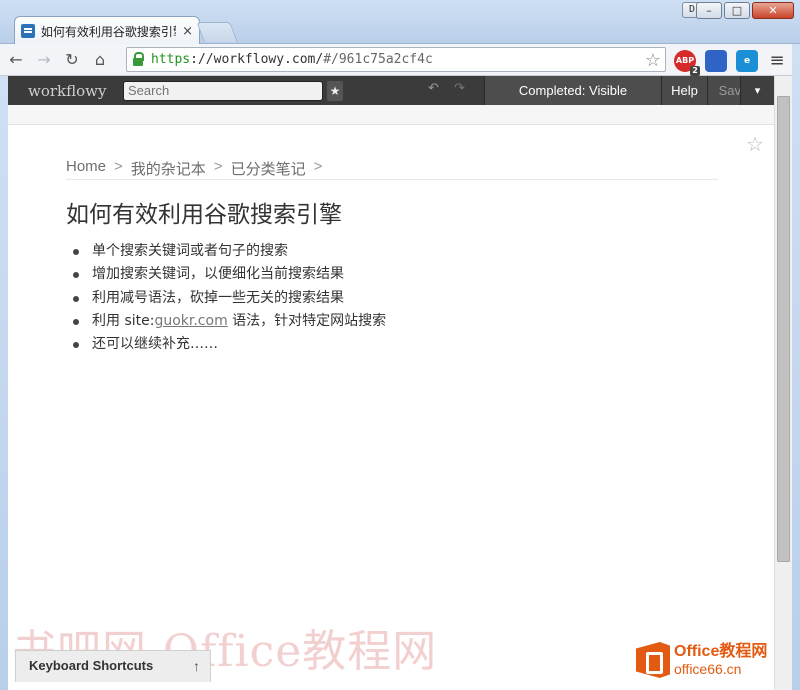 The image size is (800, 690). I want to click on url-host: ://workflowy.com/, so click(257, 59).